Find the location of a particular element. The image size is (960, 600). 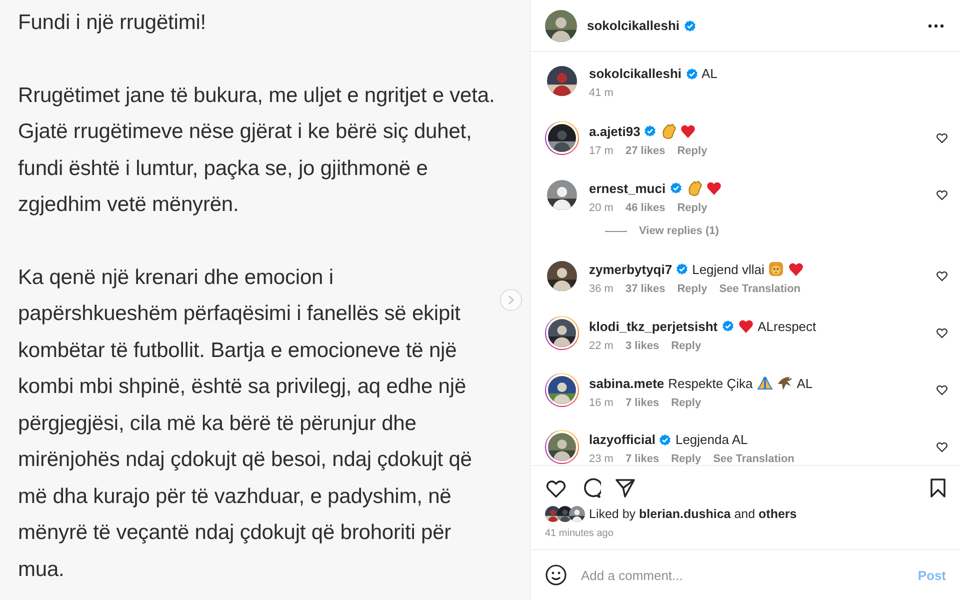

more-options-icon is located at coordinates (936, 26).